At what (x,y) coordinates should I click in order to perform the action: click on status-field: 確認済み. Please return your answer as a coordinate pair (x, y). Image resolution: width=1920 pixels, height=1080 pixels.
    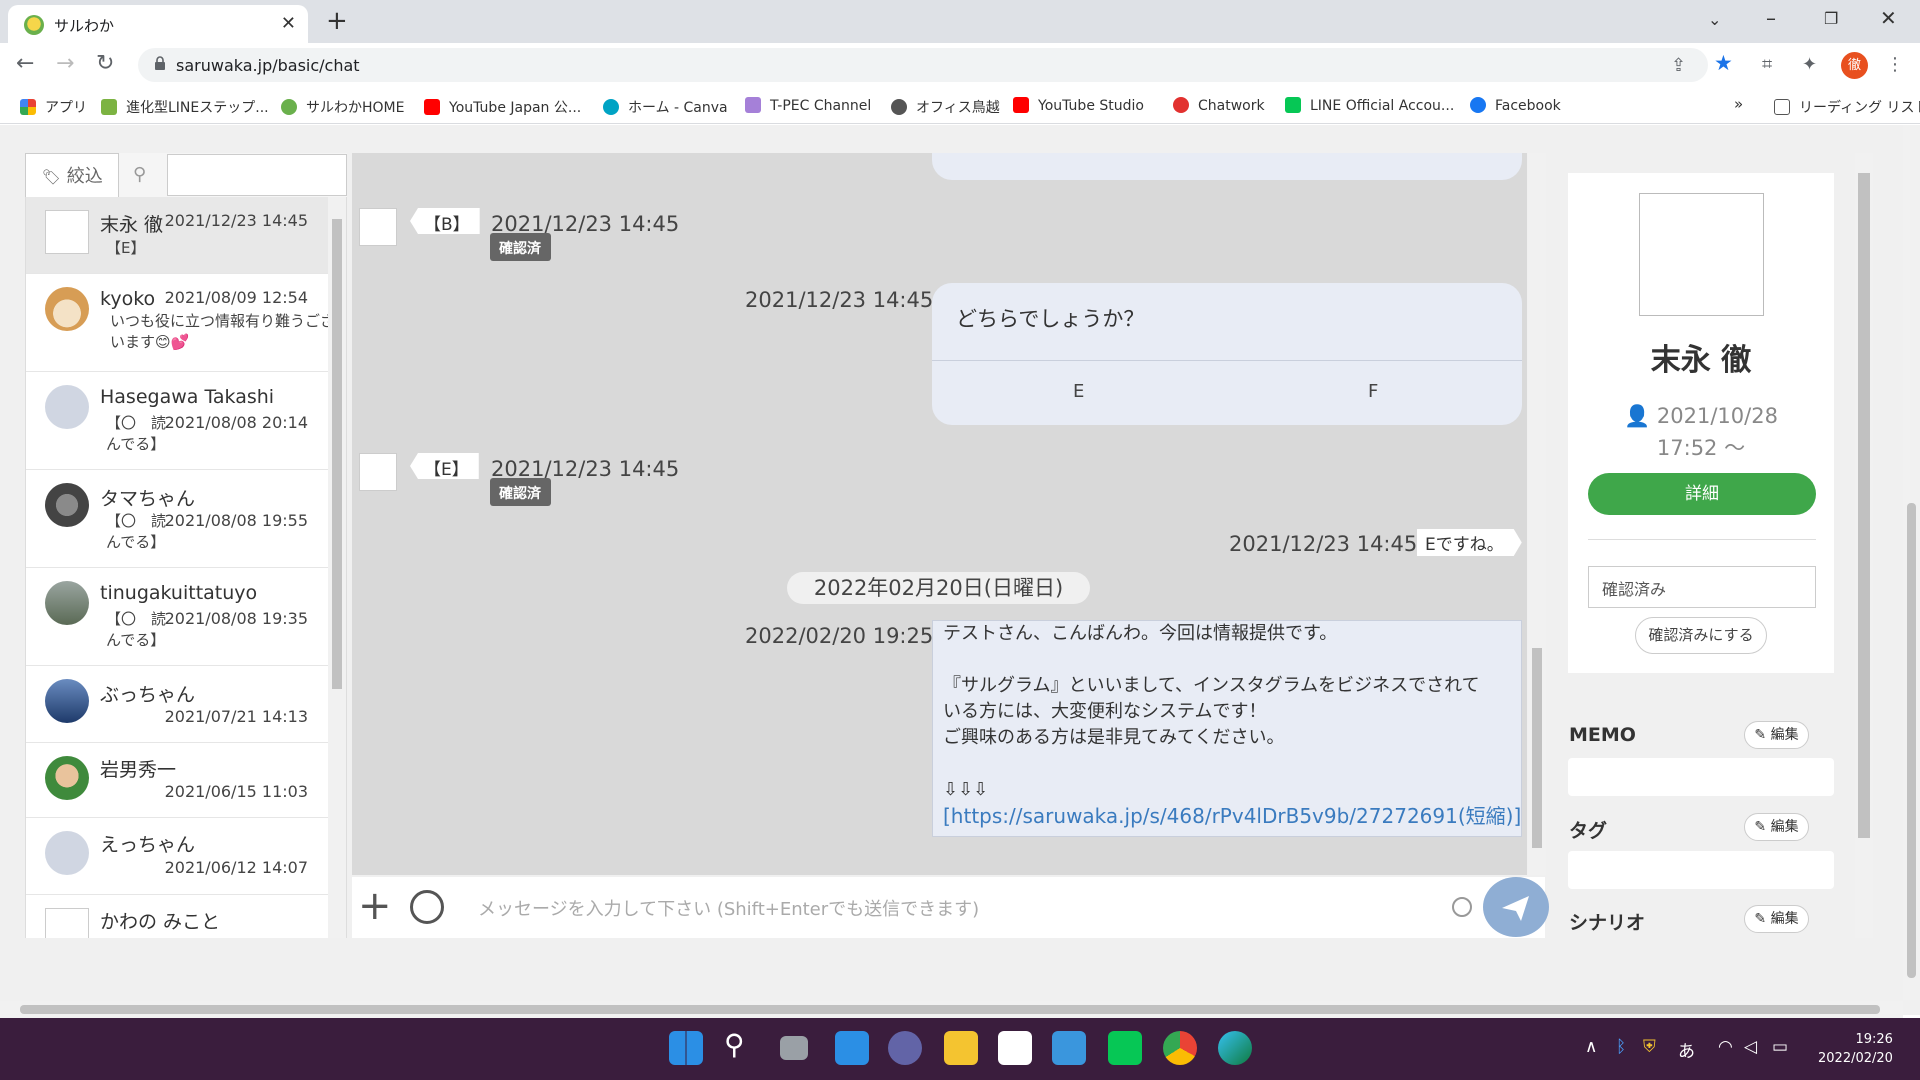
    Looking at the image, I should click on (1702, 587).